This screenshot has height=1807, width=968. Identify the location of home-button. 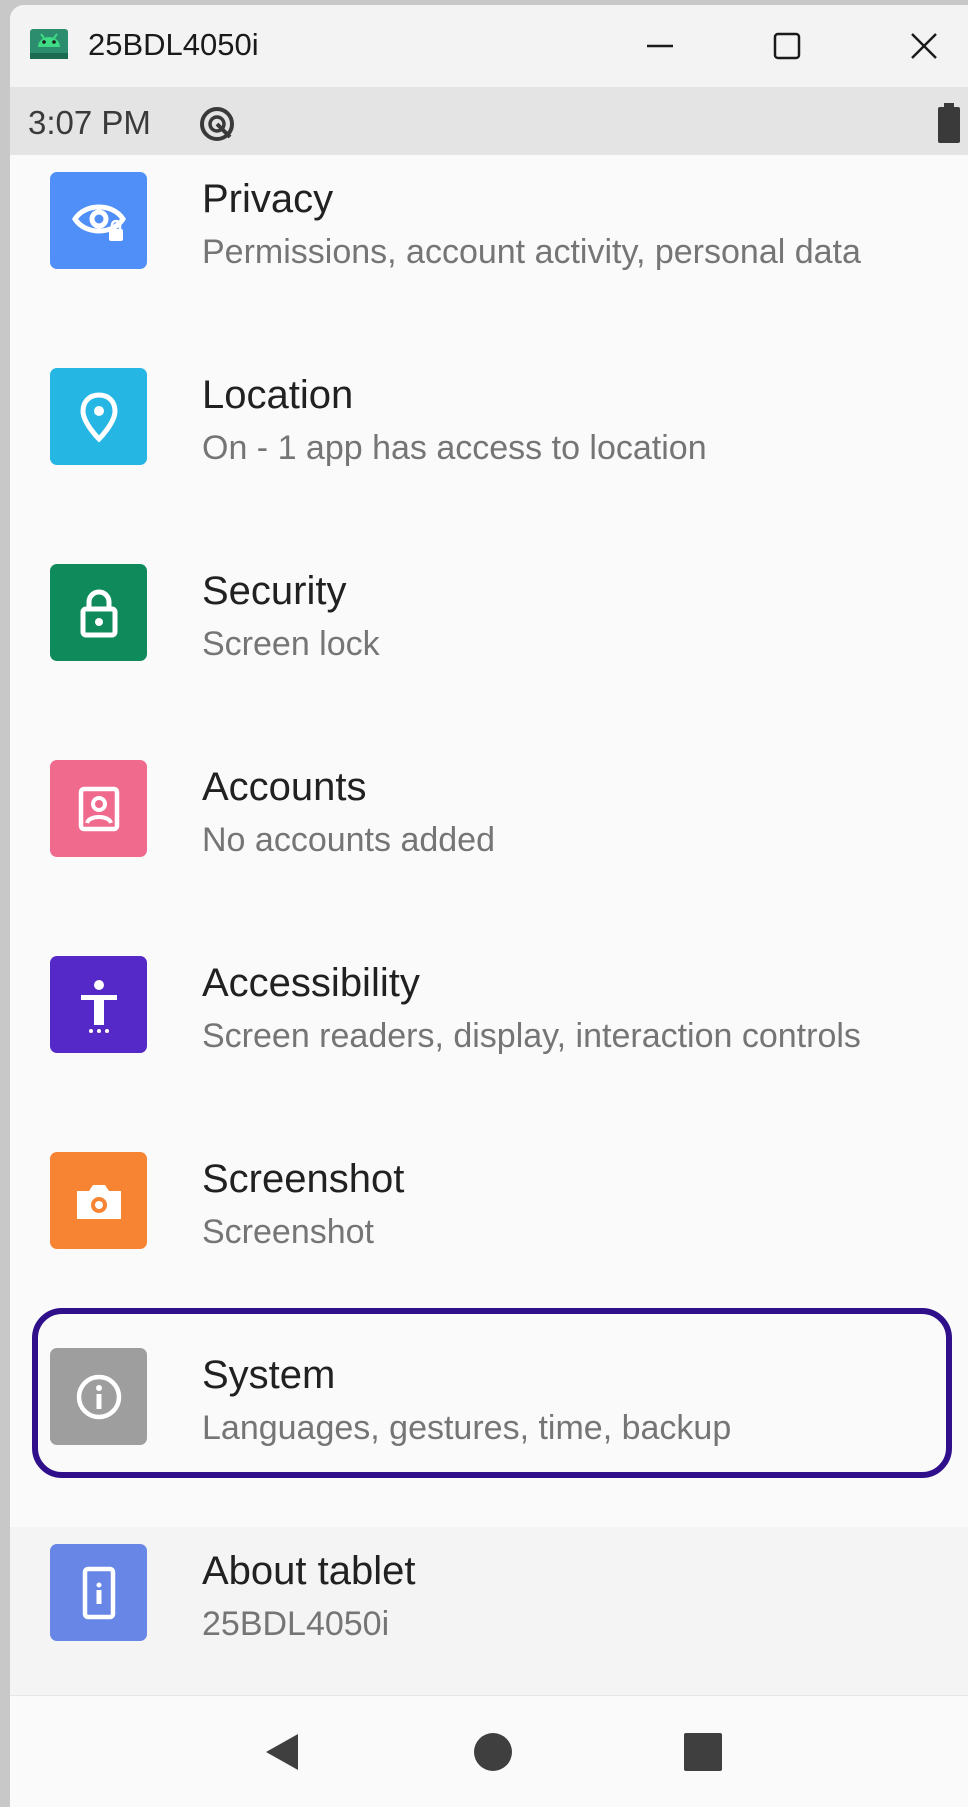
(493, 1752).